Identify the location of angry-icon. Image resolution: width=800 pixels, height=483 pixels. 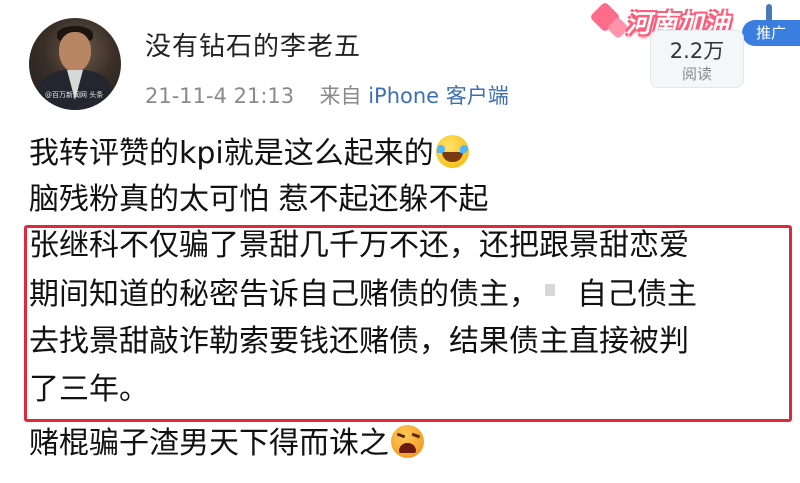
(407, 441).